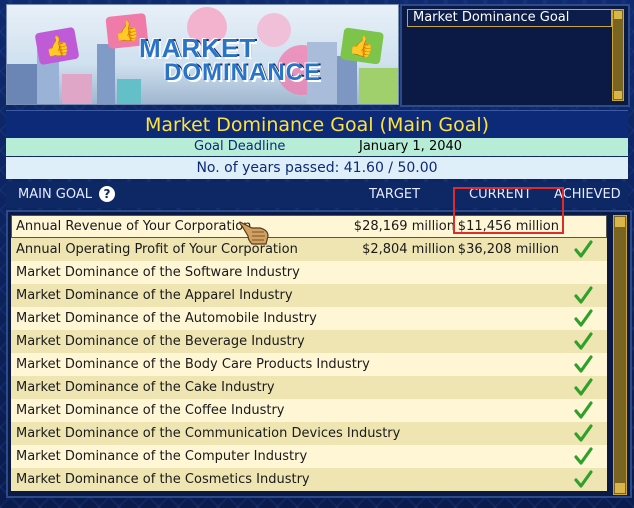  What do you see at coordinates (408, 249) in the screenshot?
I see `goal-target: $2,804 million` at bounding box center [408, 249].